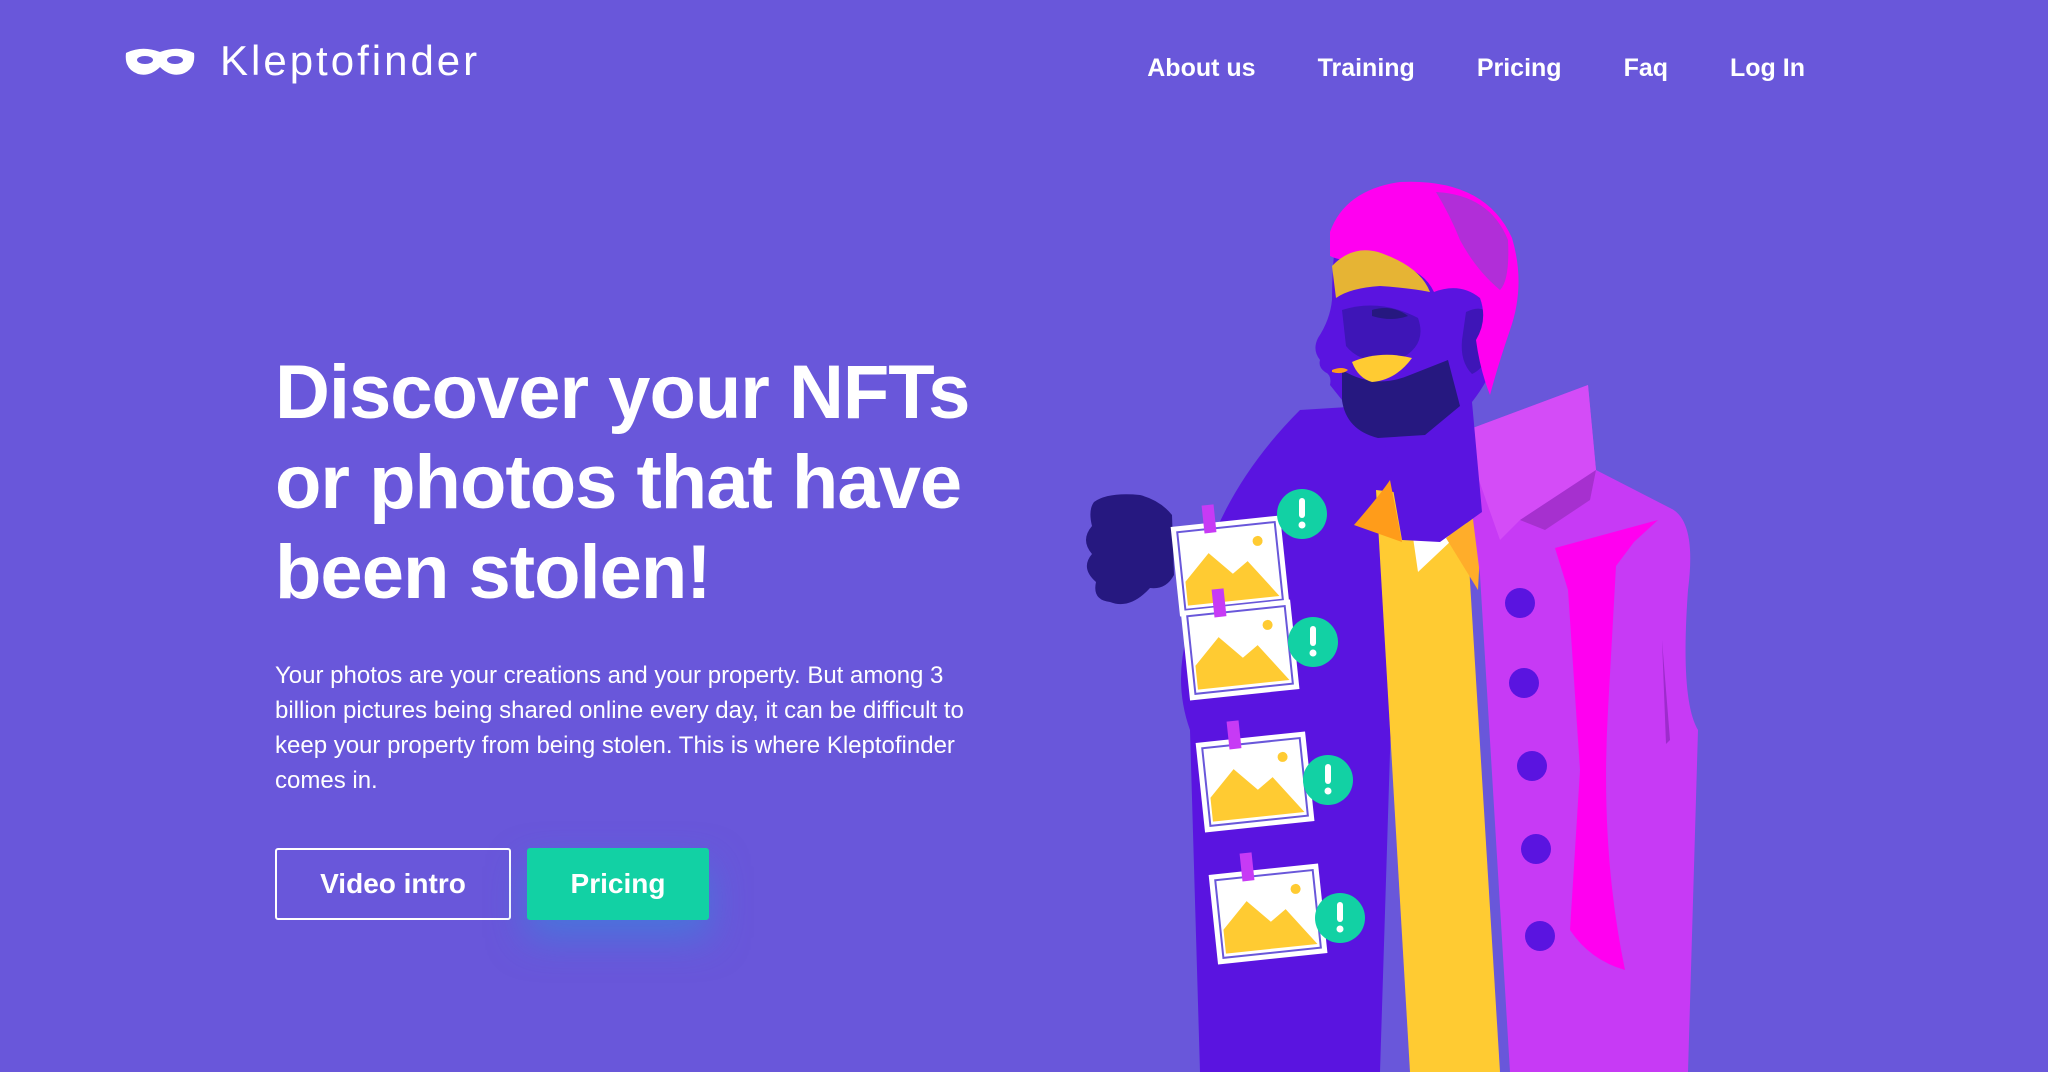  I want to click on nav-training: Training, so click(1366, 68).